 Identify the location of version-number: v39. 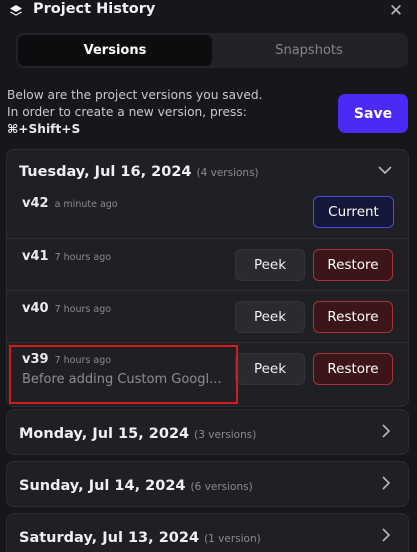
(35, 359).